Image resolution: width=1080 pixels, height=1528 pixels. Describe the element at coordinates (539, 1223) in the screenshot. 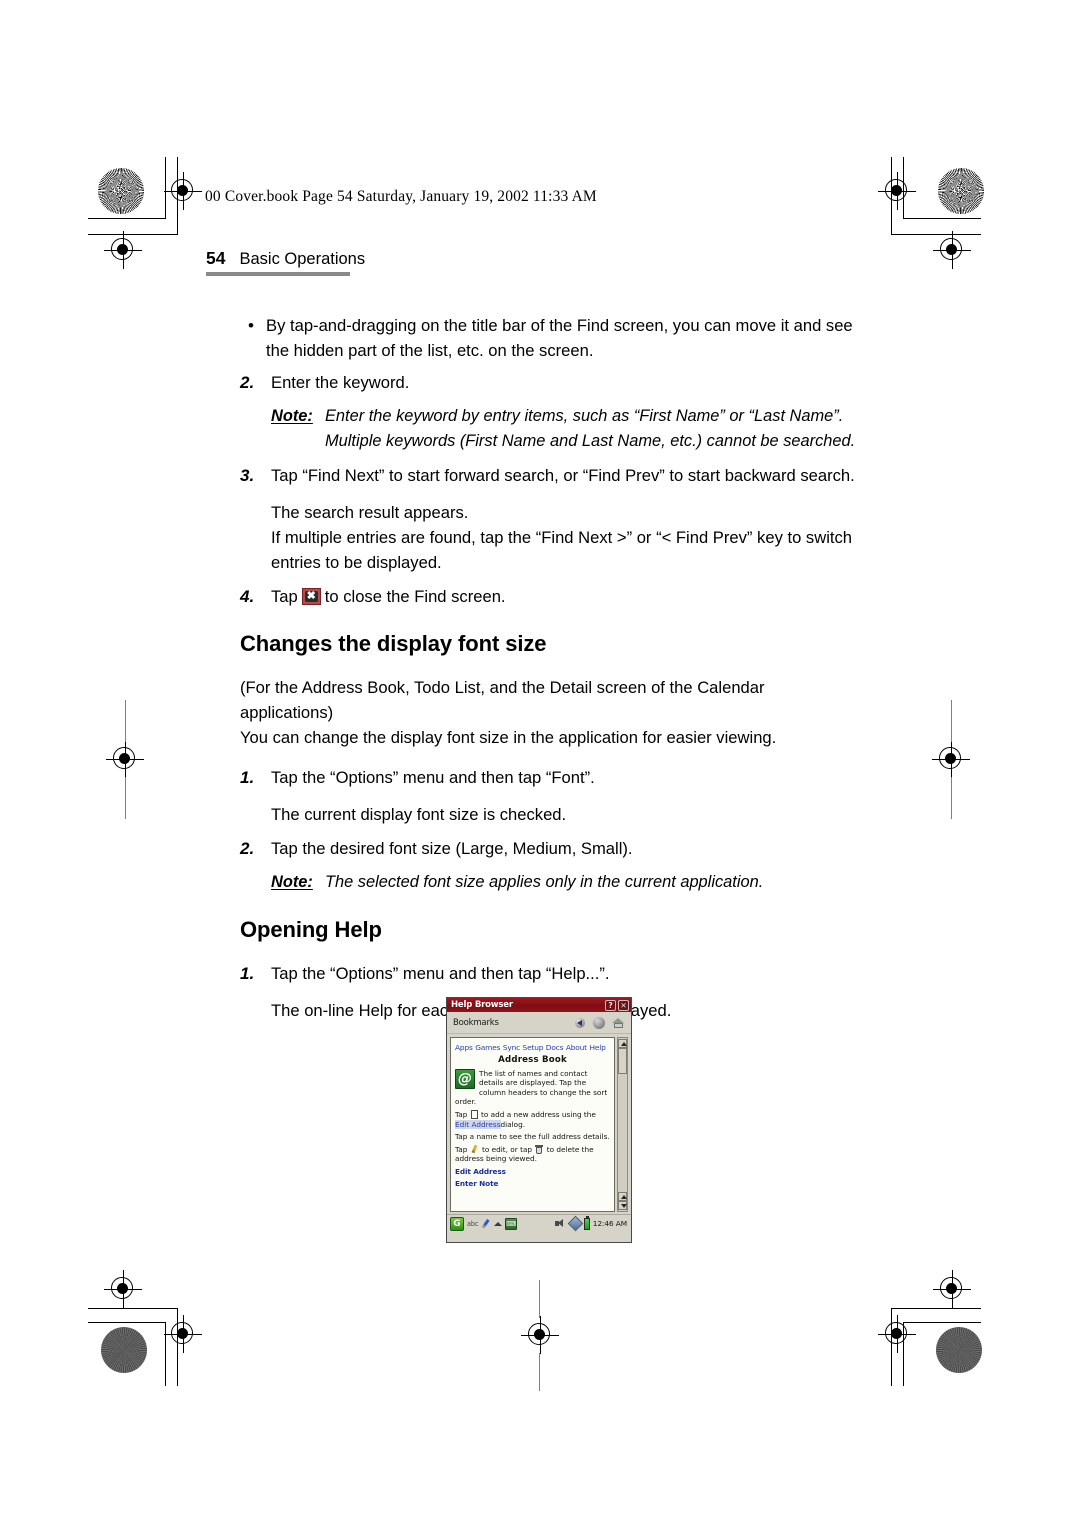

I see `pda-status-bar: G abc ⌨ 12:46 AM` at that location.